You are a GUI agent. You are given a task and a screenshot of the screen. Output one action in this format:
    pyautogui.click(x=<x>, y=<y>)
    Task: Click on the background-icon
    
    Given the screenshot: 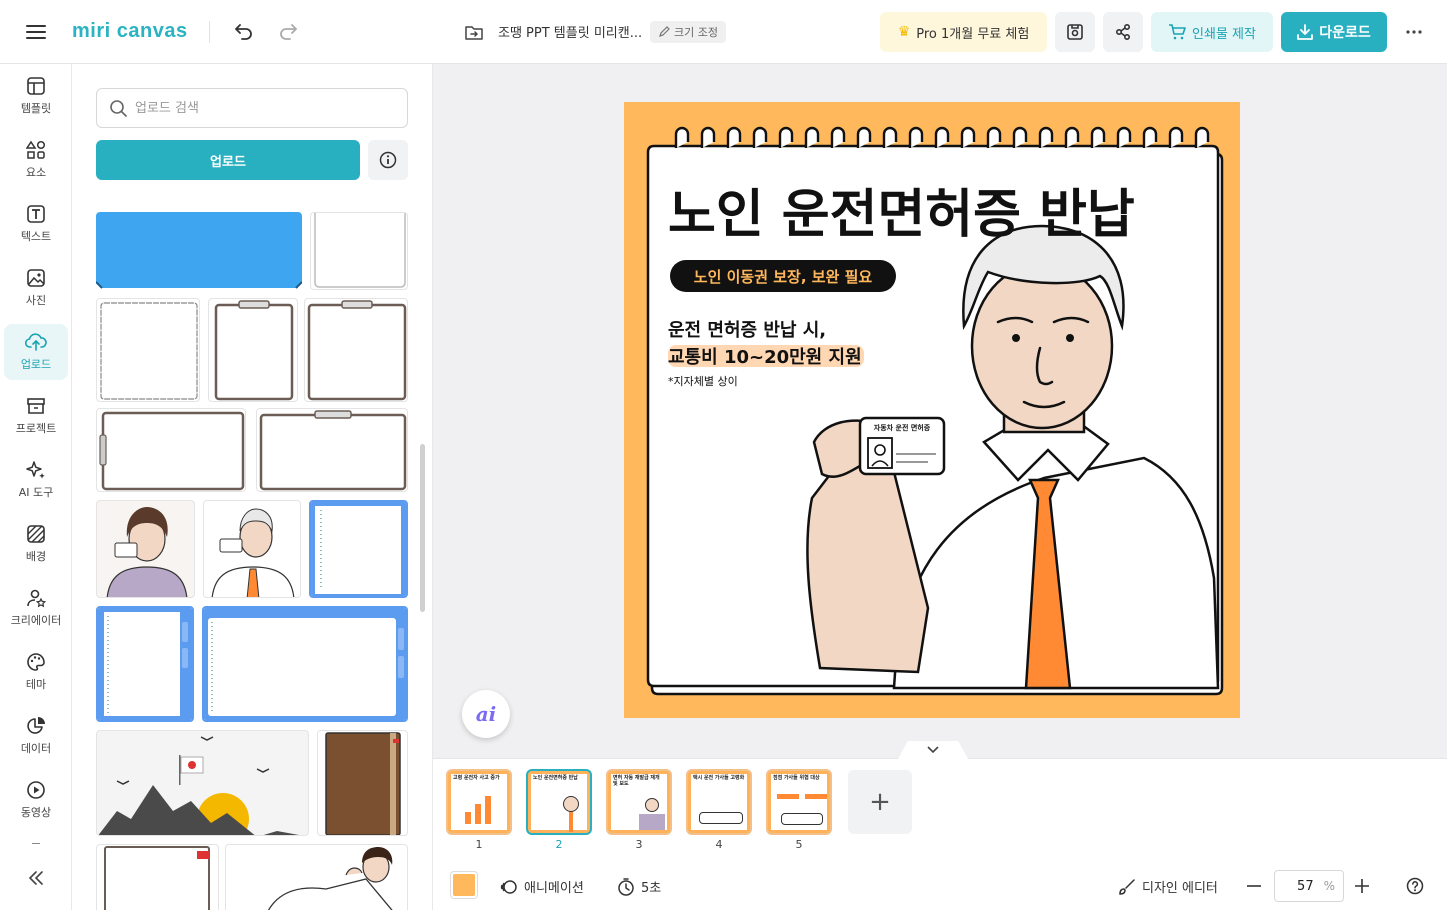 What is the action you would take?
    pyautogui.click(x=36, y=534)
    